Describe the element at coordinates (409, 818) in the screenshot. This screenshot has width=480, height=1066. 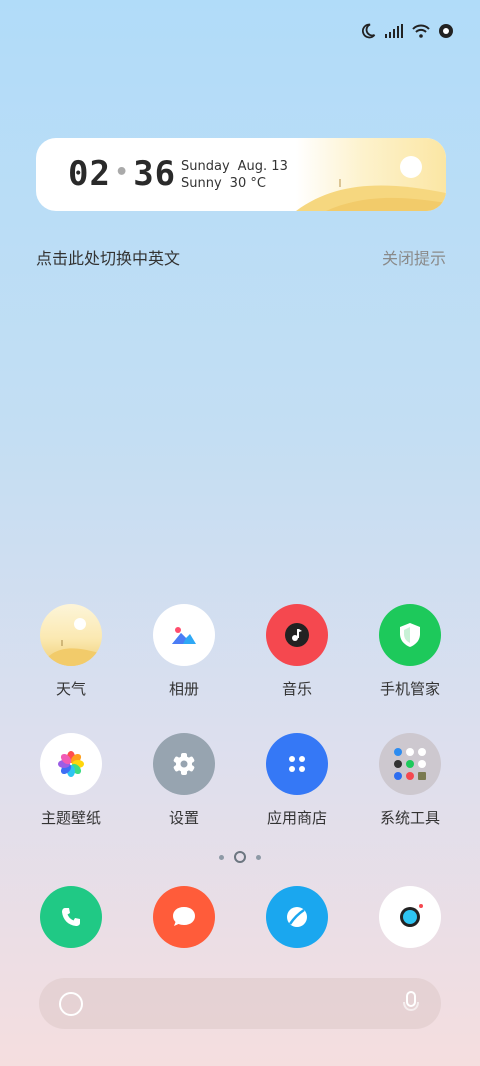
I see `app-label: 系统工具` at that location.